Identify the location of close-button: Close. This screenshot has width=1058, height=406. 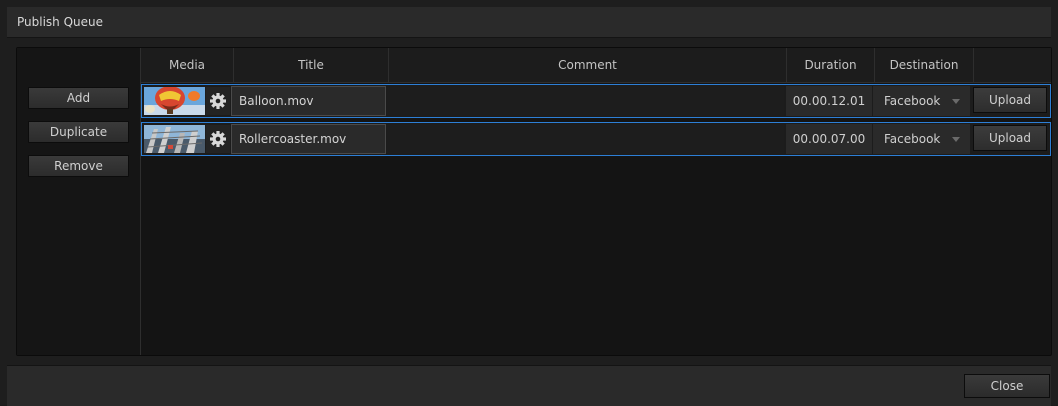
(1007, 386).